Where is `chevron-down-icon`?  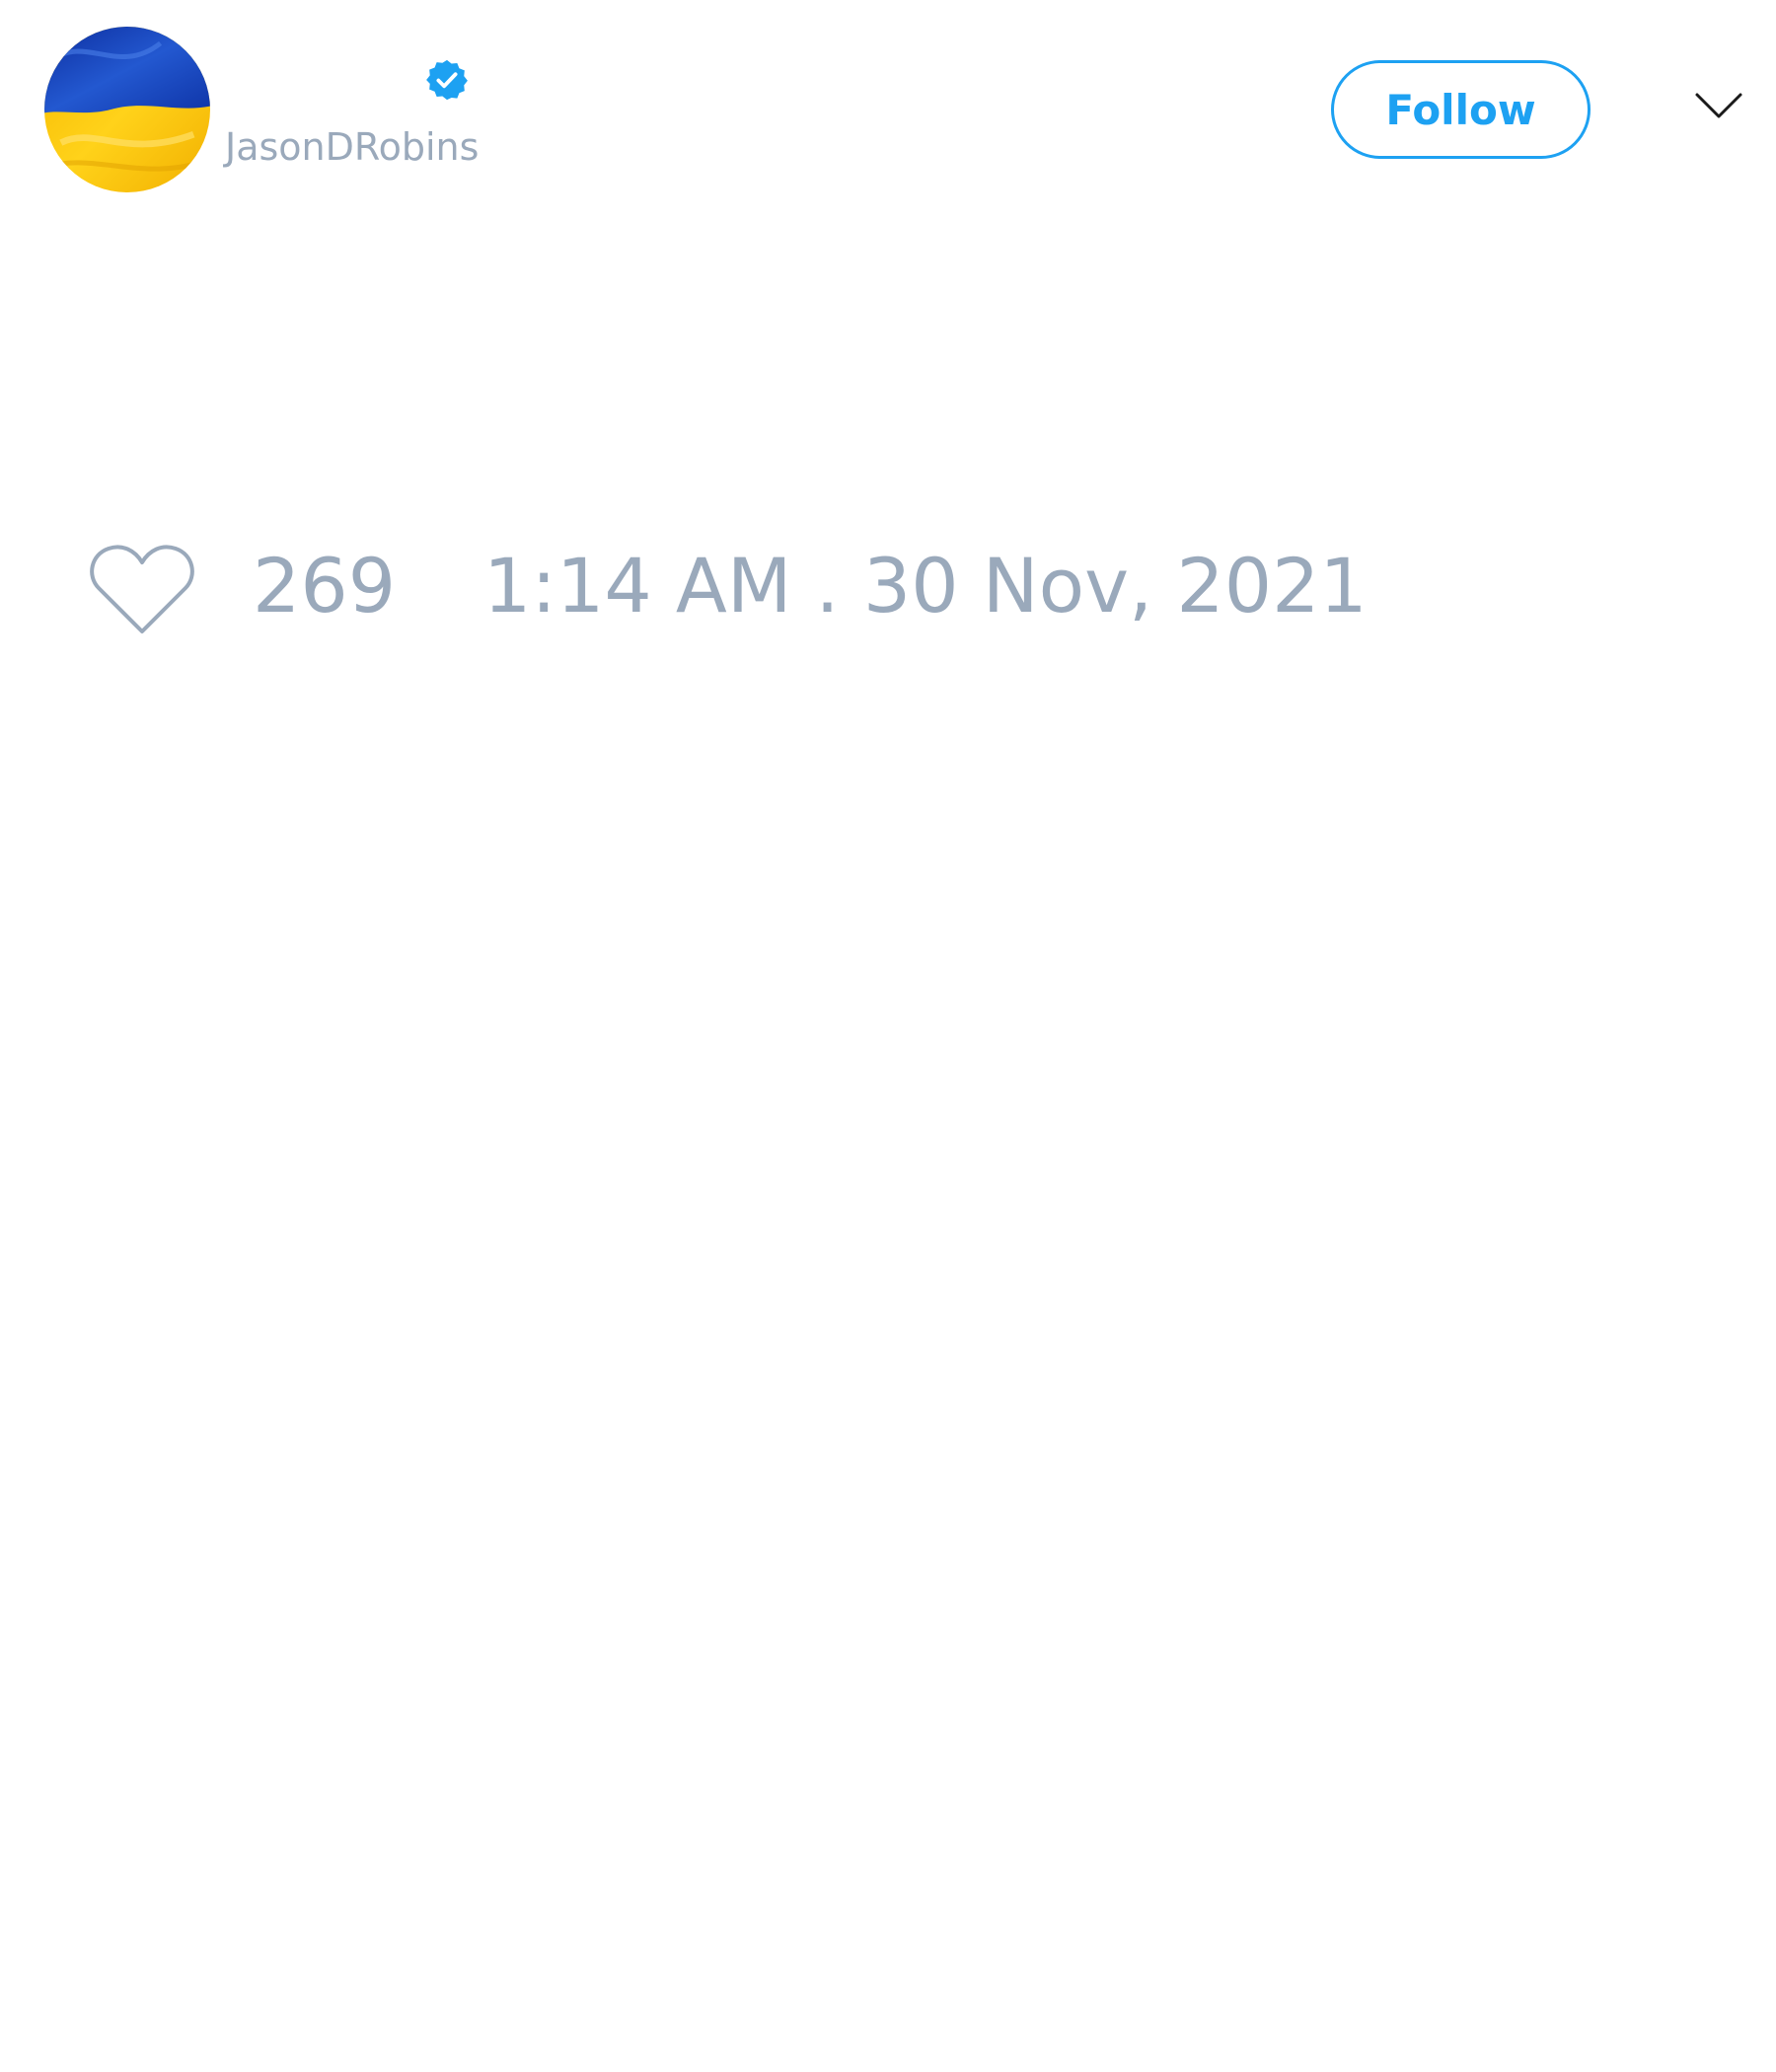 chevron-down-icon is located at coordinates (1719, 106).